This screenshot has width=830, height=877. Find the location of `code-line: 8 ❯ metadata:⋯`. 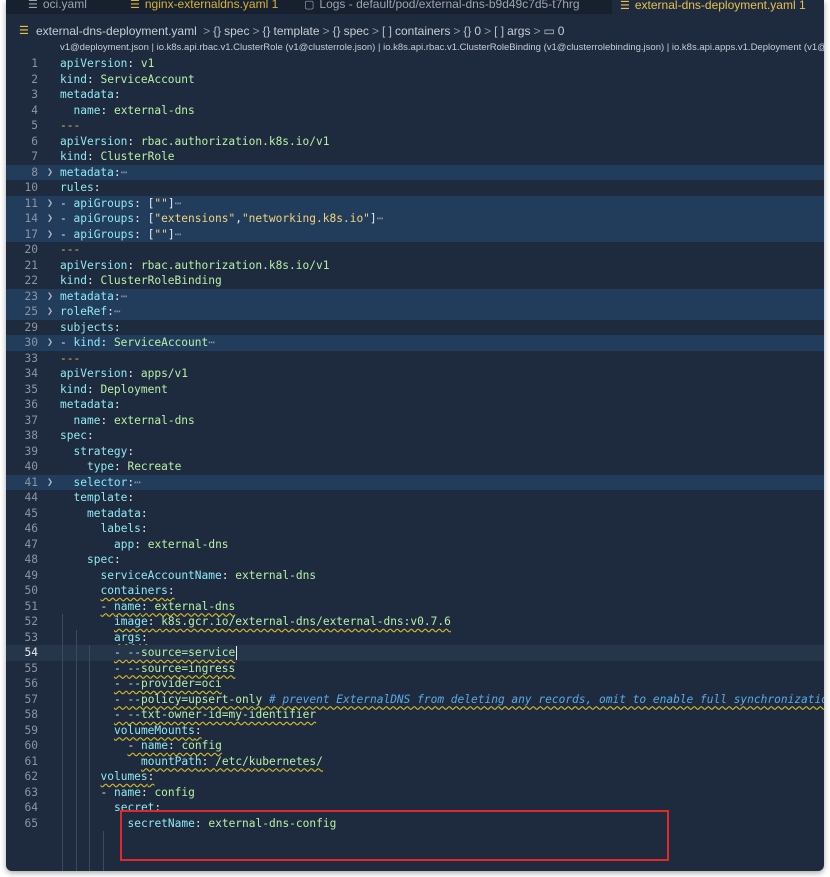

code-line: 8 ❯ metadata:⋯ is located at coordinates (415, 172).